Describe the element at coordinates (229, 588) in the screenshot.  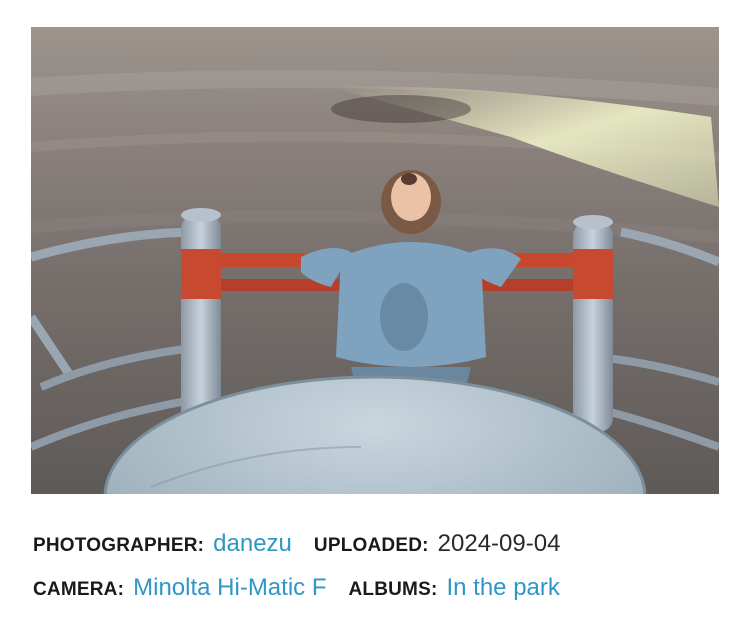
I see `camera-link: Minolta Hi-Matic F` at that location.